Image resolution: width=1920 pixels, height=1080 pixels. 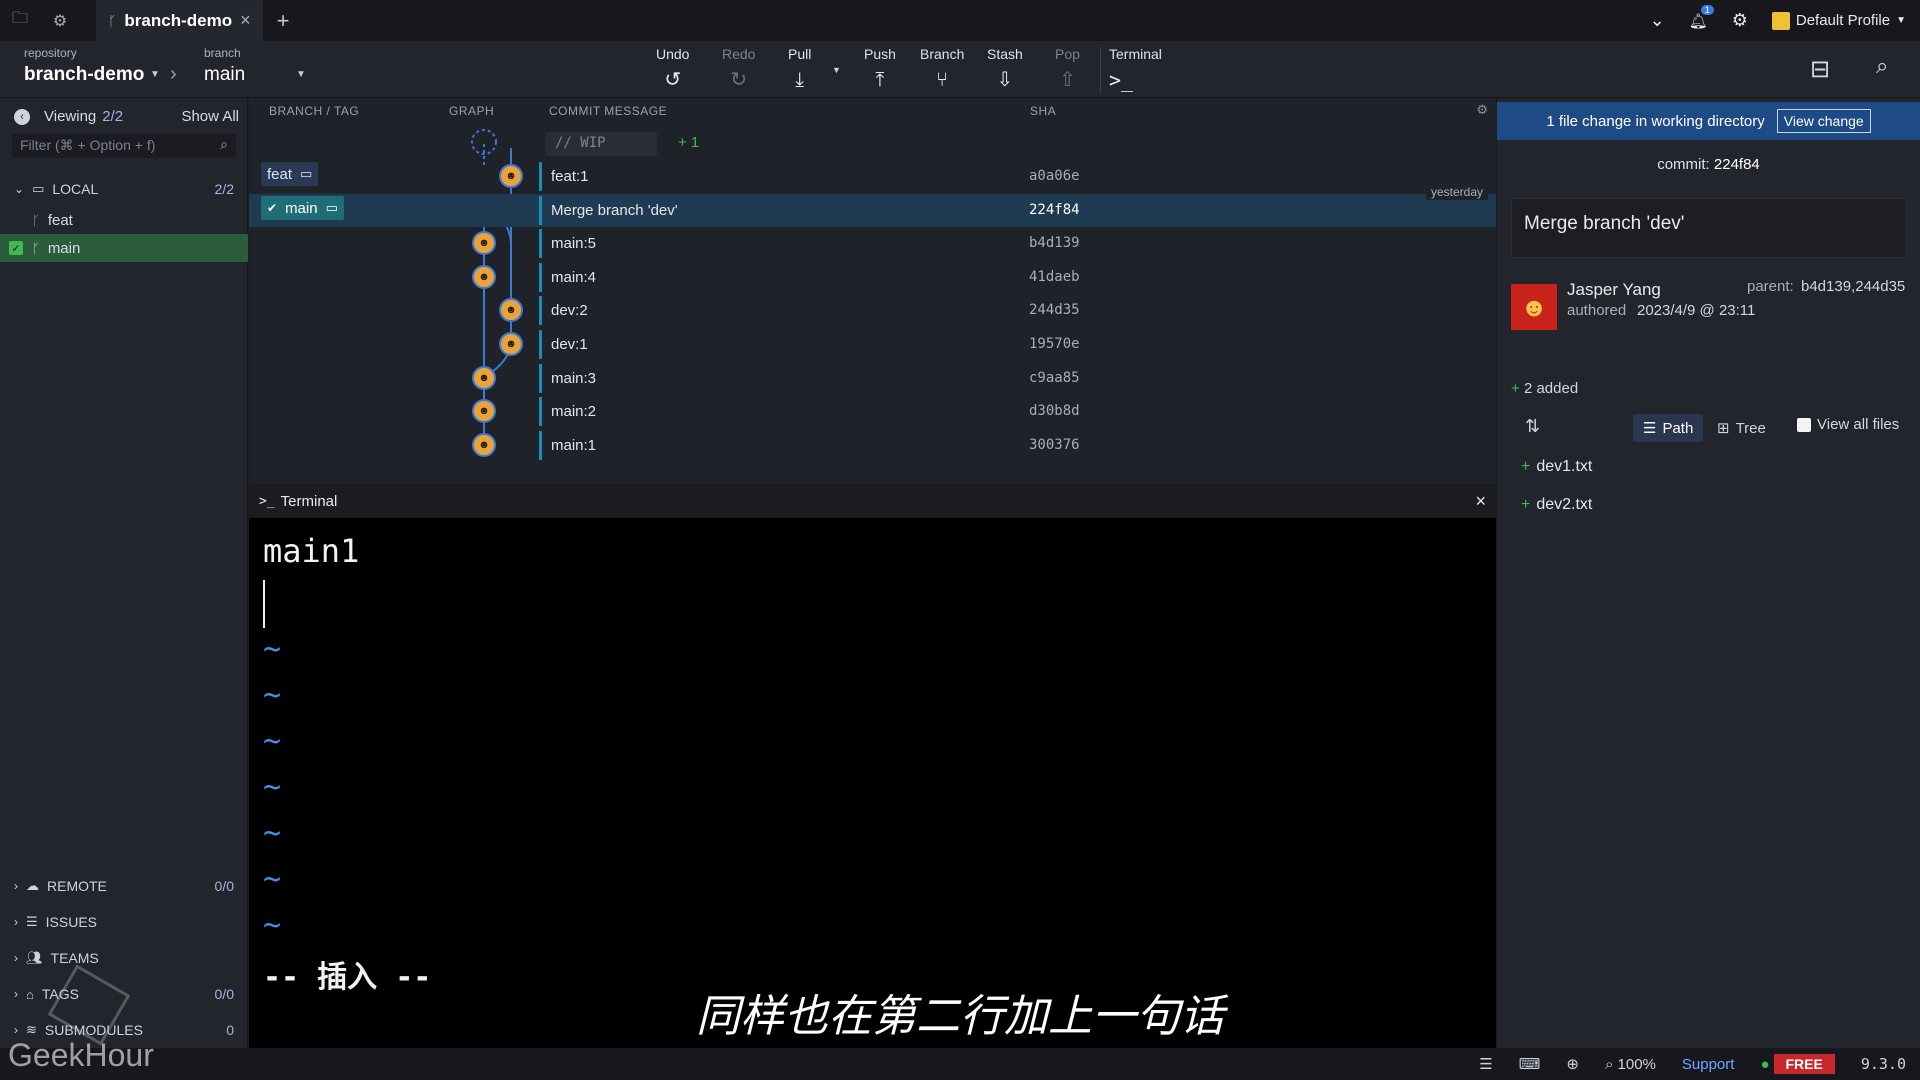 What do you see at coordinates (1456, 192) in the screenshot?
I see `yesterday-label: yesterday` at bounding box center [1456, 192].